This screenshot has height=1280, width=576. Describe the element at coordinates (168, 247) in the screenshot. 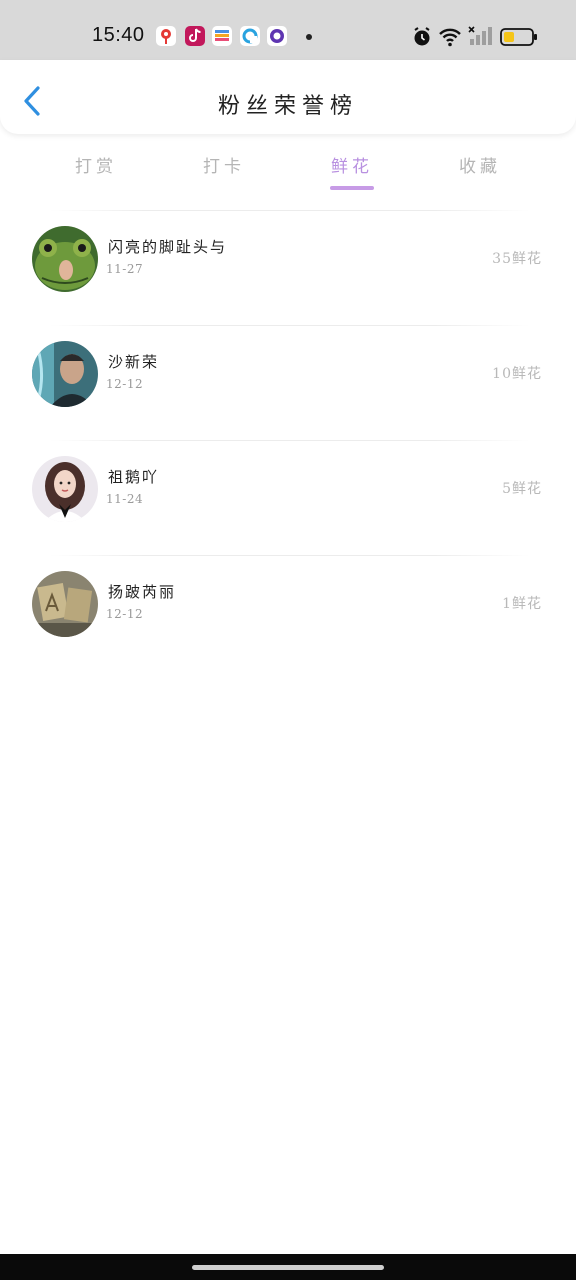

I see `fan-name: 闪亮的脚趾头与` at that location.